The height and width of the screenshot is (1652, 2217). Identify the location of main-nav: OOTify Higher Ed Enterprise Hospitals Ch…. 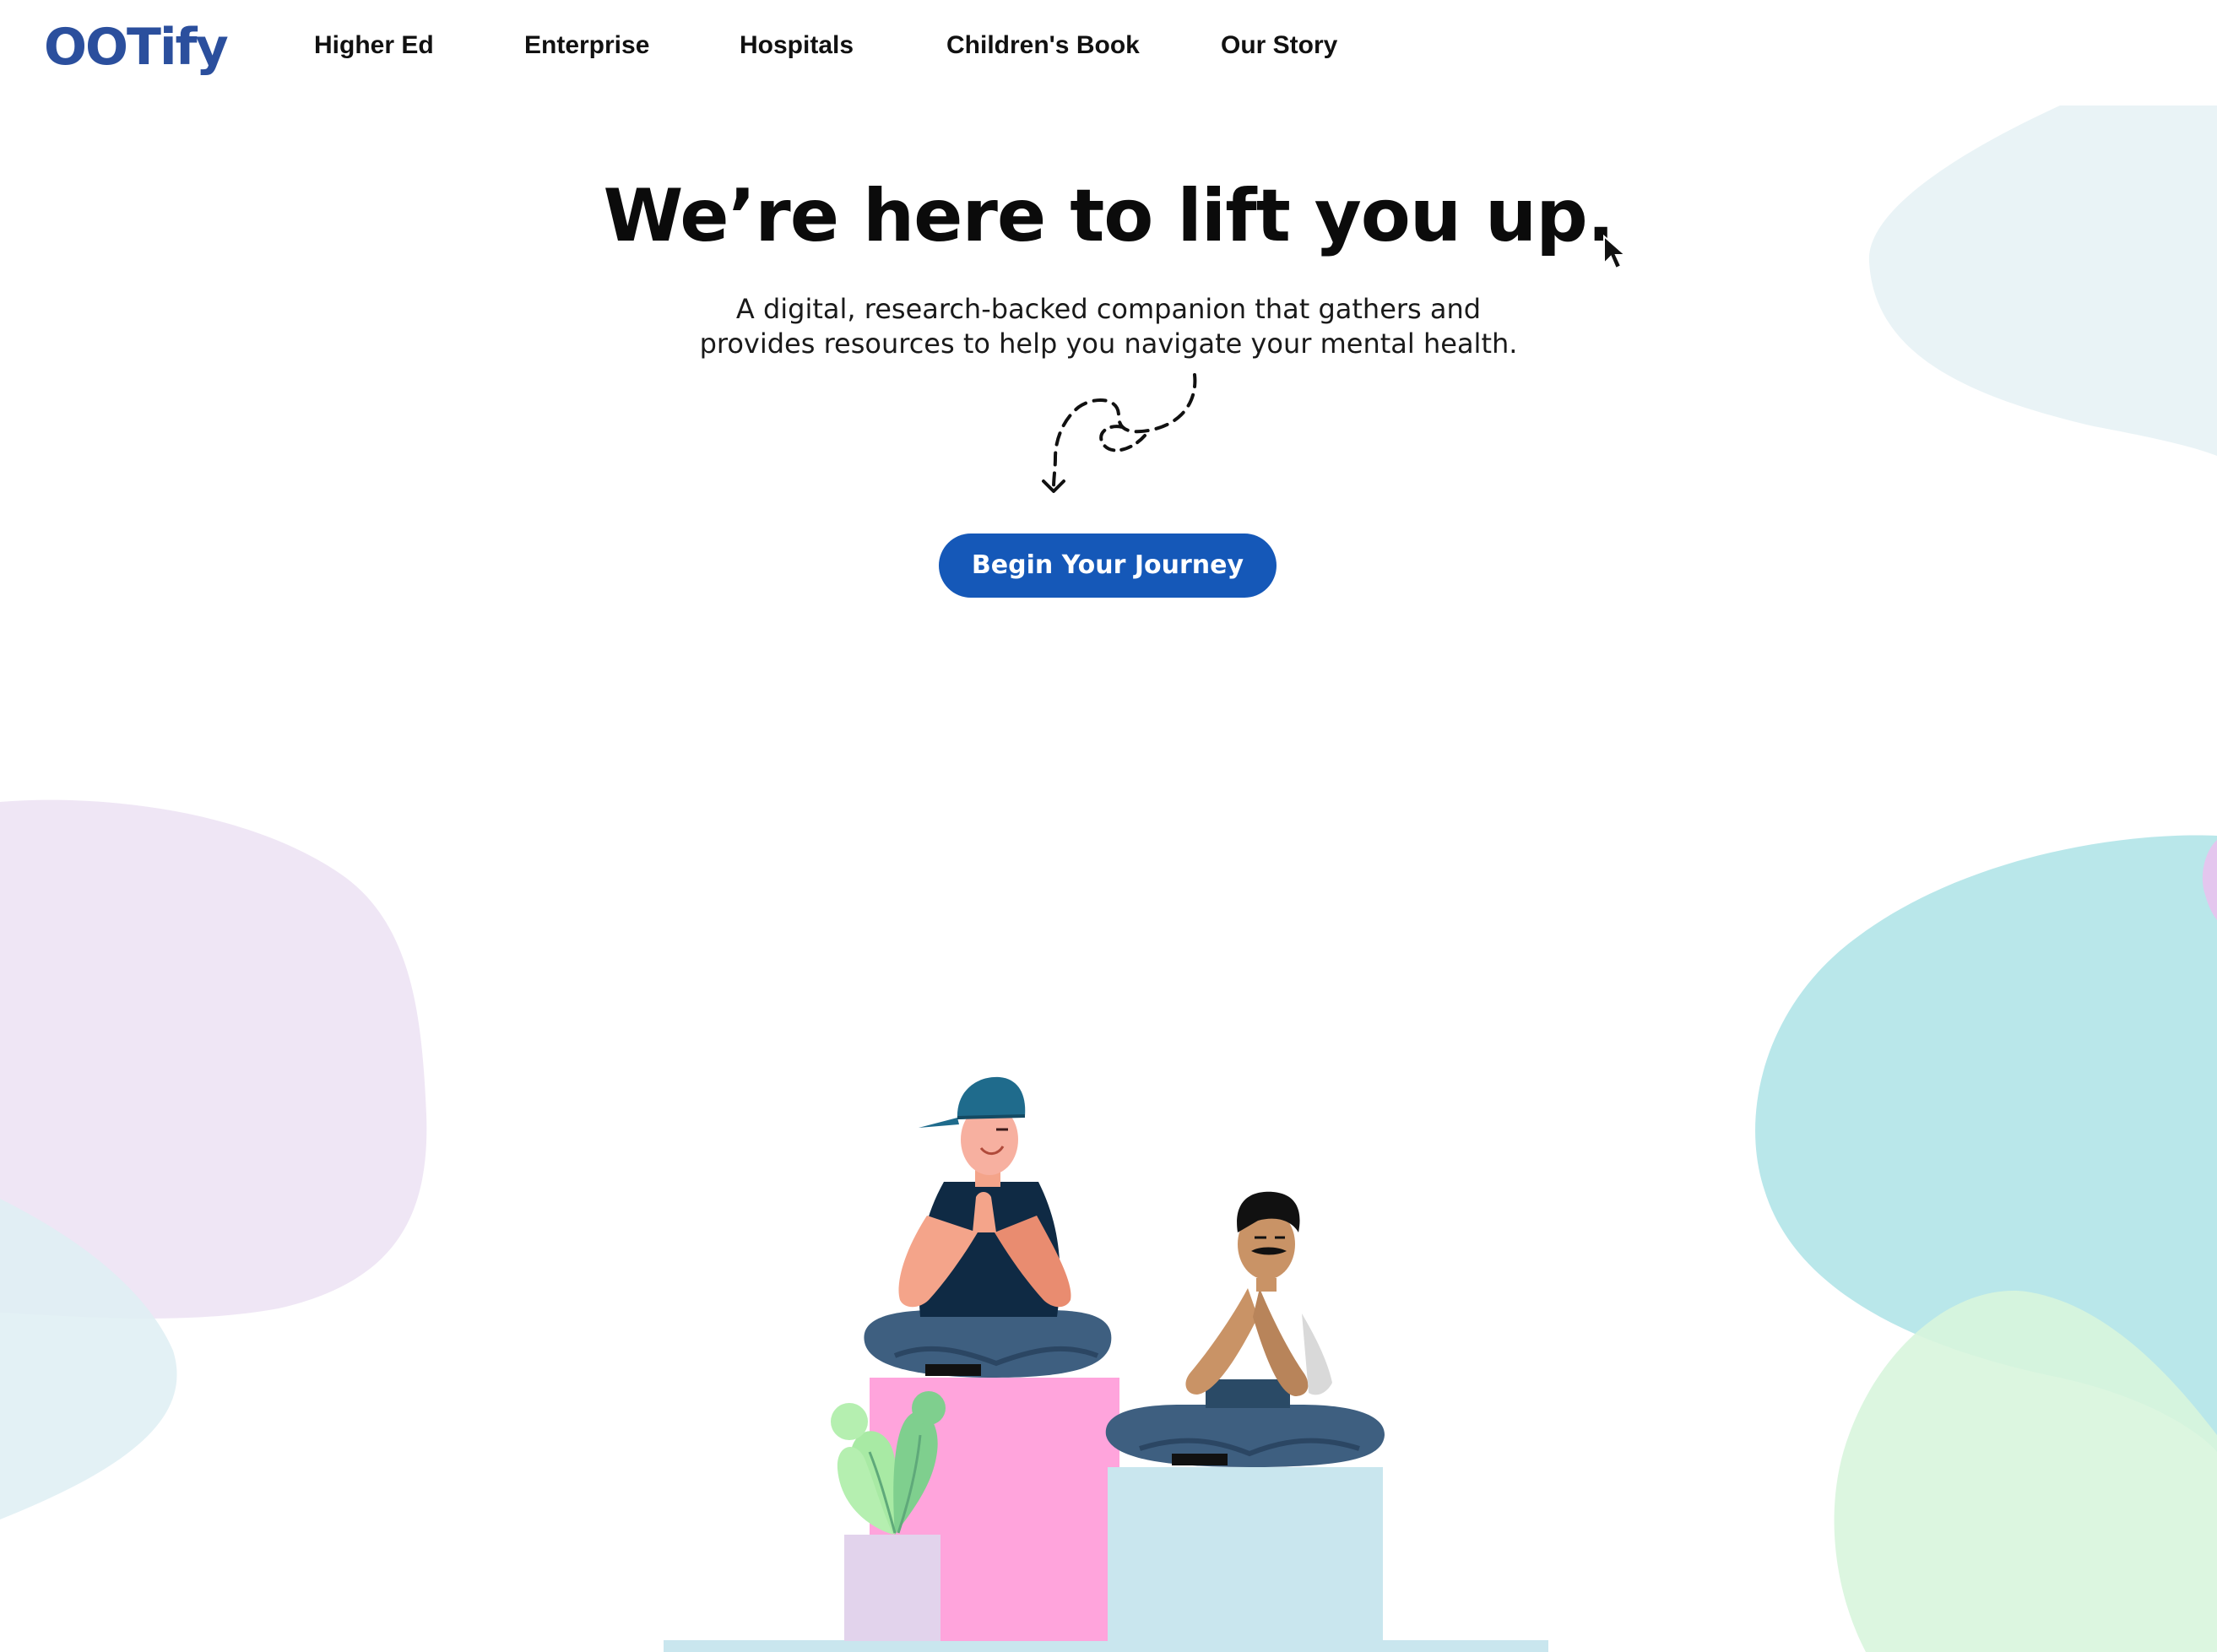
(1108, 47).